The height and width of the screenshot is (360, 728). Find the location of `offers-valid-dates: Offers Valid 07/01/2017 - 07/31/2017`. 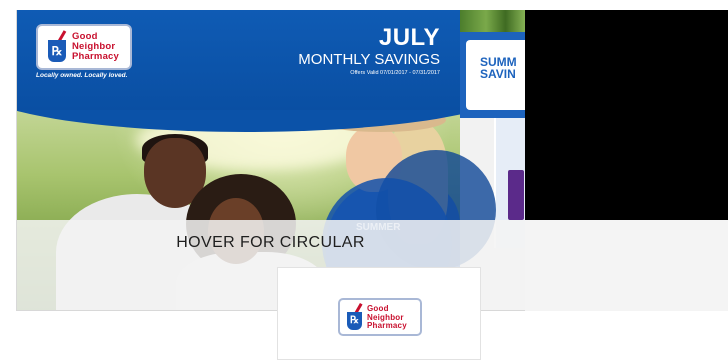

offers-valid-dates: Offers Valid 07/01/2017 - 07/31/2017 is located at coordinates (395, 73).